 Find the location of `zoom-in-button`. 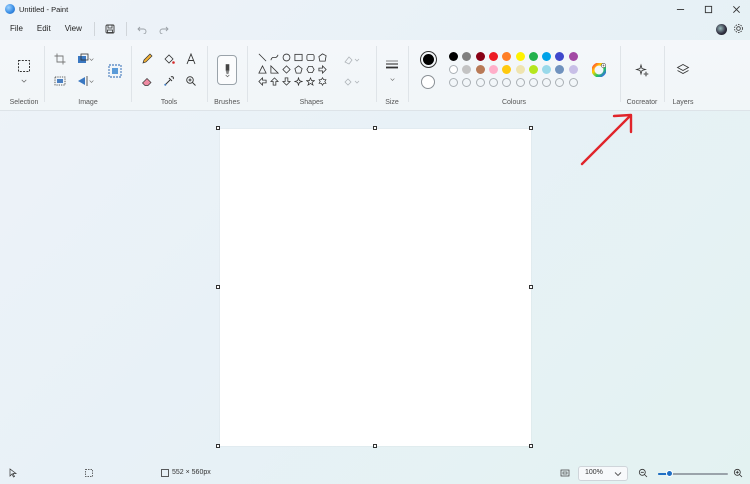

zoom-in-button is located at coordinates (738, 473).